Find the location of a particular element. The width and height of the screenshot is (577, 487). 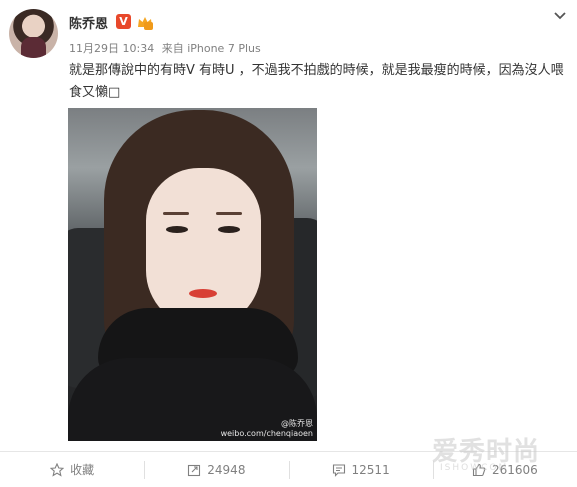

verified-badge-icon: V is located at coordinates (123, 21).